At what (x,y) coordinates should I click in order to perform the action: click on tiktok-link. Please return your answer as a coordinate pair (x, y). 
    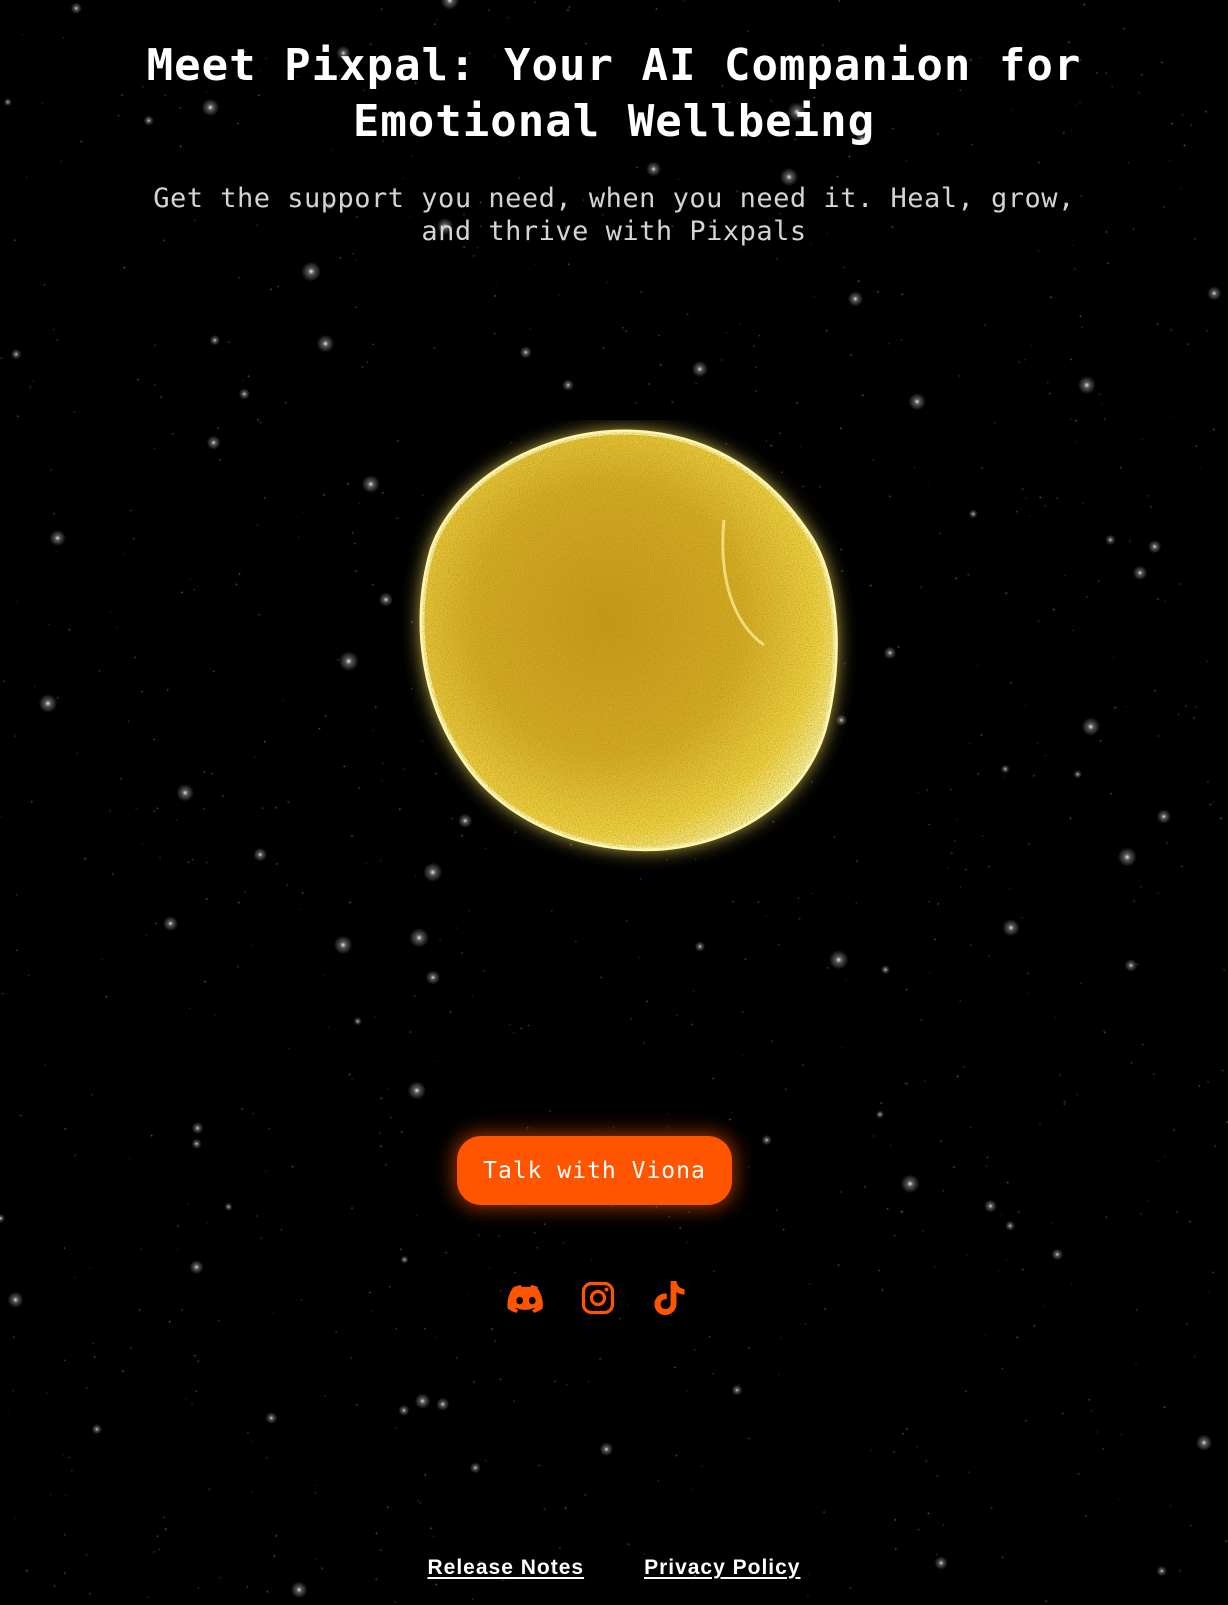
    Looking at the image, I should click on (670, 1298).